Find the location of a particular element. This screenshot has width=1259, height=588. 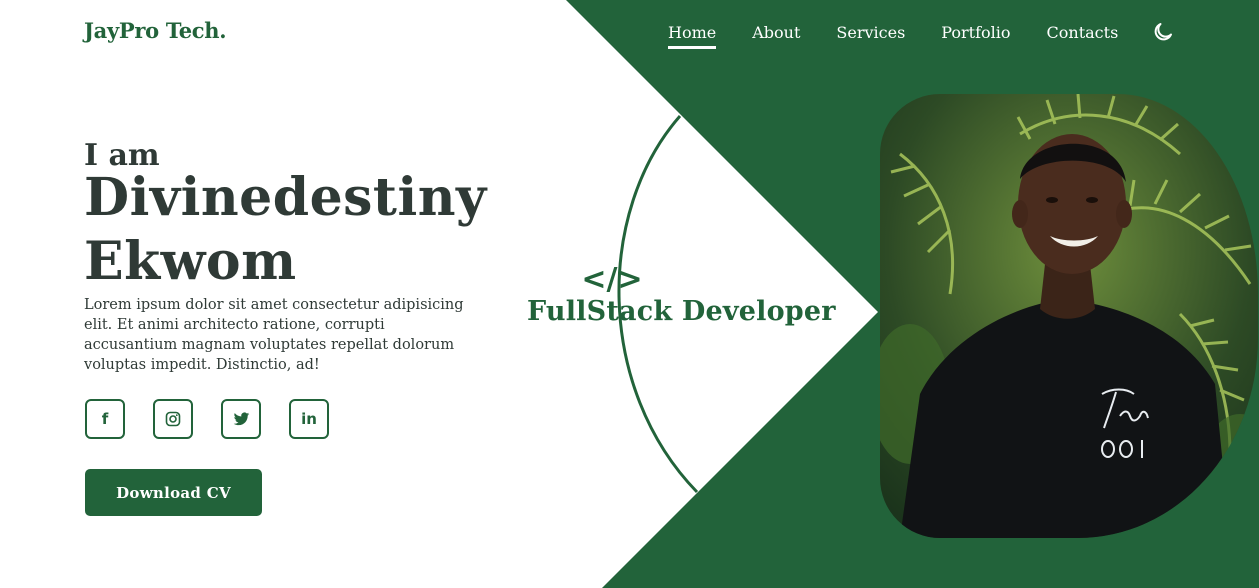

facebook-icon: f is located at coordinates (105, 418).